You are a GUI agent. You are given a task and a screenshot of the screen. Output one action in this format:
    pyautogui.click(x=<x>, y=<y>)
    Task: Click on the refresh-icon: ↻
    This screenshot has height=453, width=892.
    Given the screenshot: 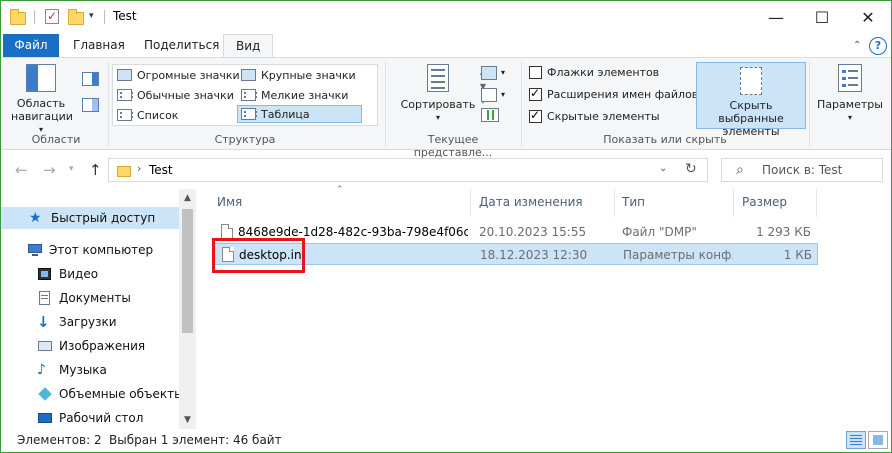 What is the action you would take?
    pyautogui.click(x=691, y=169)
    